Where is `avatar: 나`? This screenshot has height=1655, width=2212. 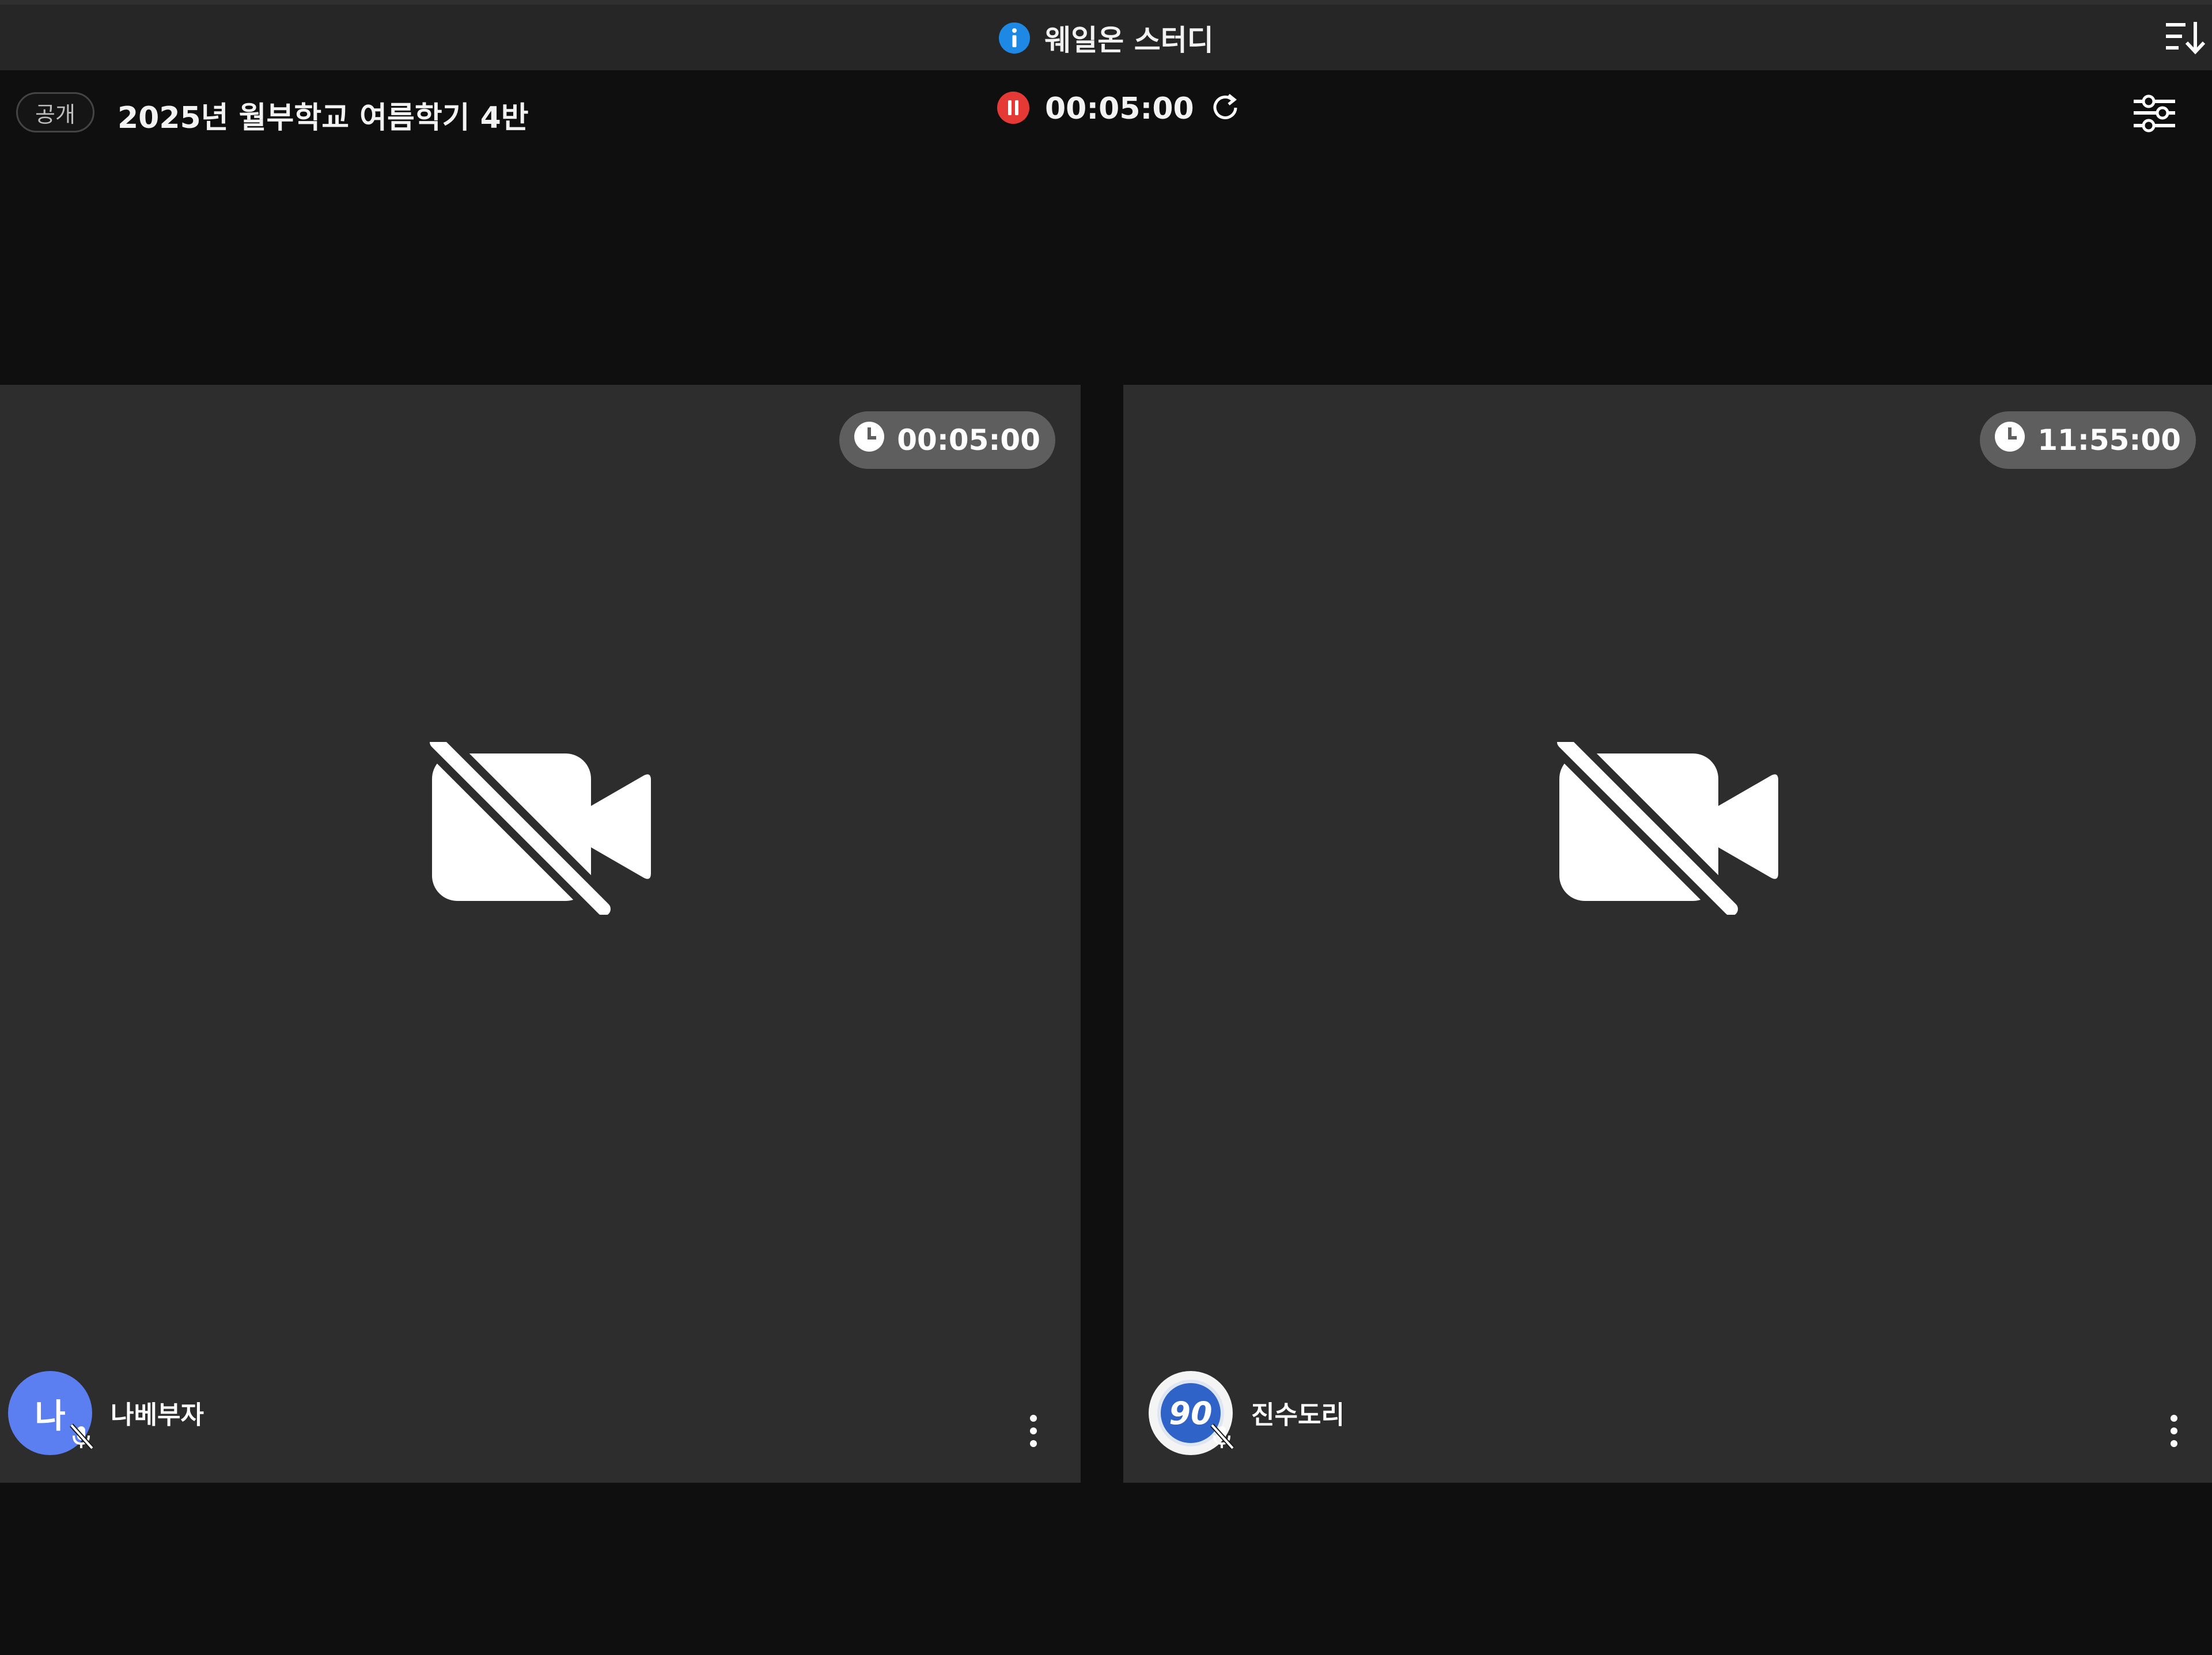 avatar: 나 is located at coordinates (51, 1413).